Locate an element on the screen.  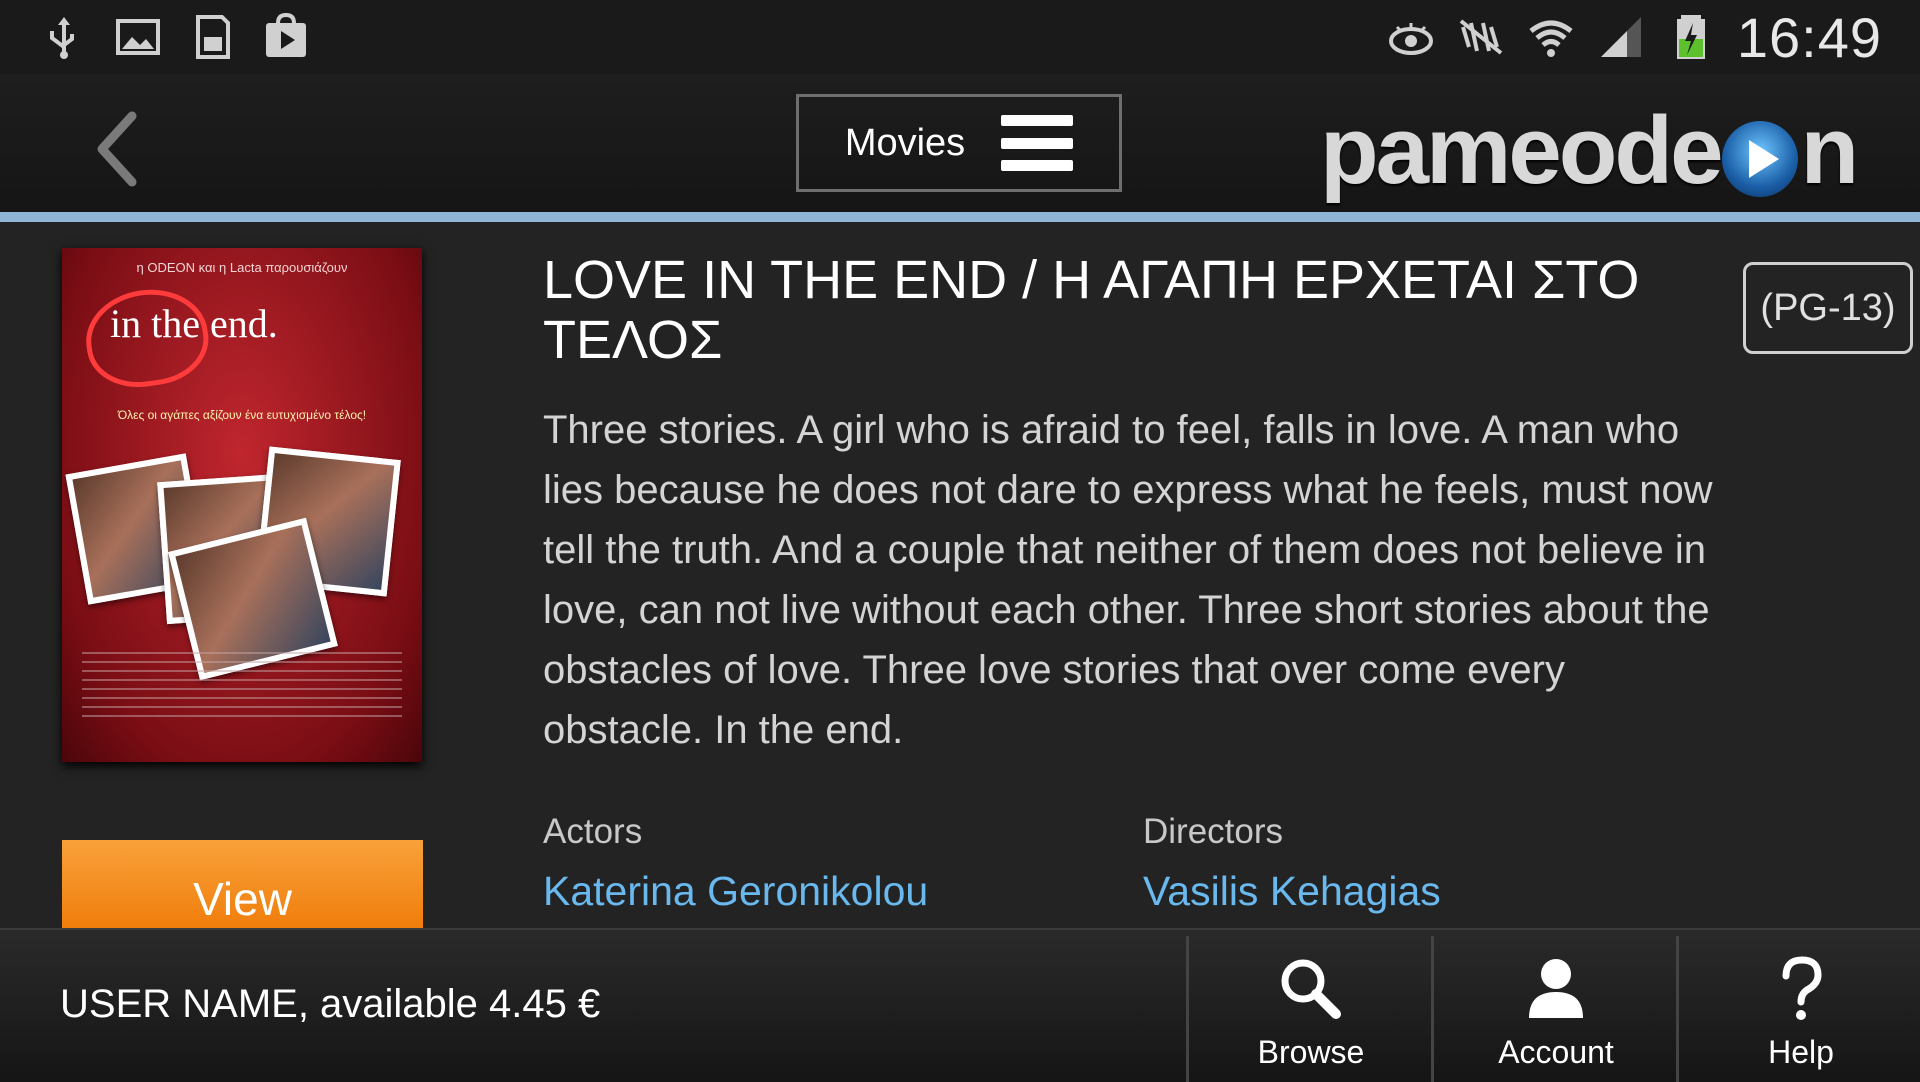
signal-icon is located at coordinates (1621, 37).